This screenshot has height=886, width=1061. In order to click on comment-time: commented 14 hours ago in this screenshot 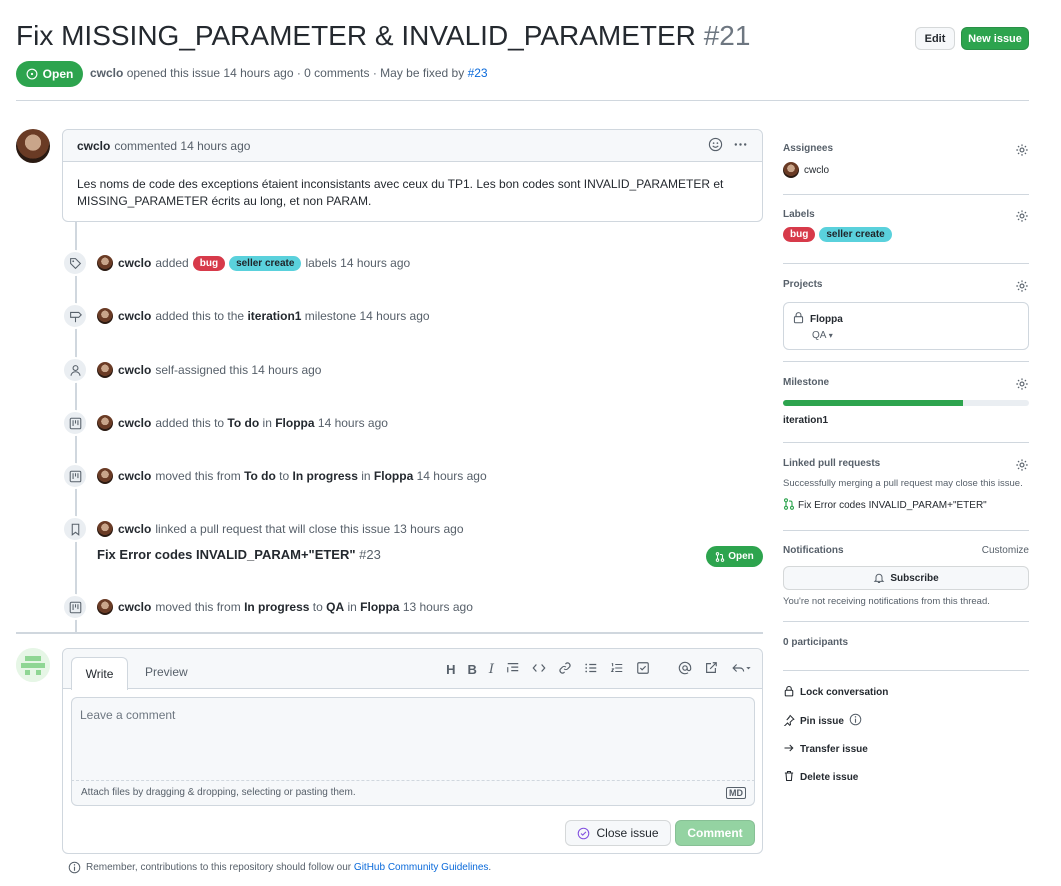, I will do `click(182, 146)`.